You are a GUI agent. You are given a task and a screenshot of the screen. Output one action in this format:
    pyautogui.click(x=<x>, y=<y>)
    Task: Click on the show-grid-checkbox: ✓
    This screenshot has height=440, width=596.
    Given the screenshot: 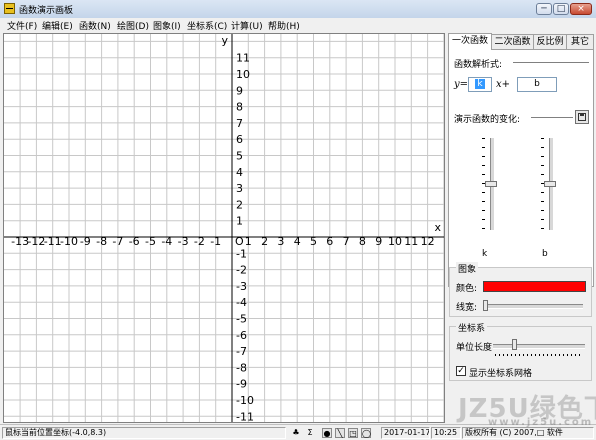 What is the action you would take?
    pyautogui.click(x=461, y=371)
    